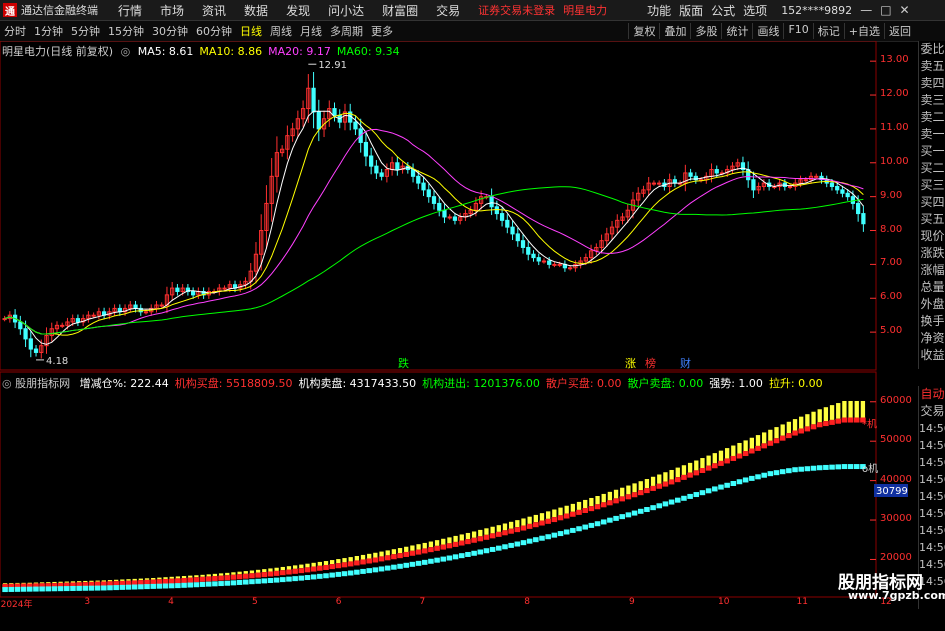 This screenshot has height=631, width=945. Describe the element at coordinates (894, 60) in the screenshot. I see `price-label-8: 13.00` at that location.